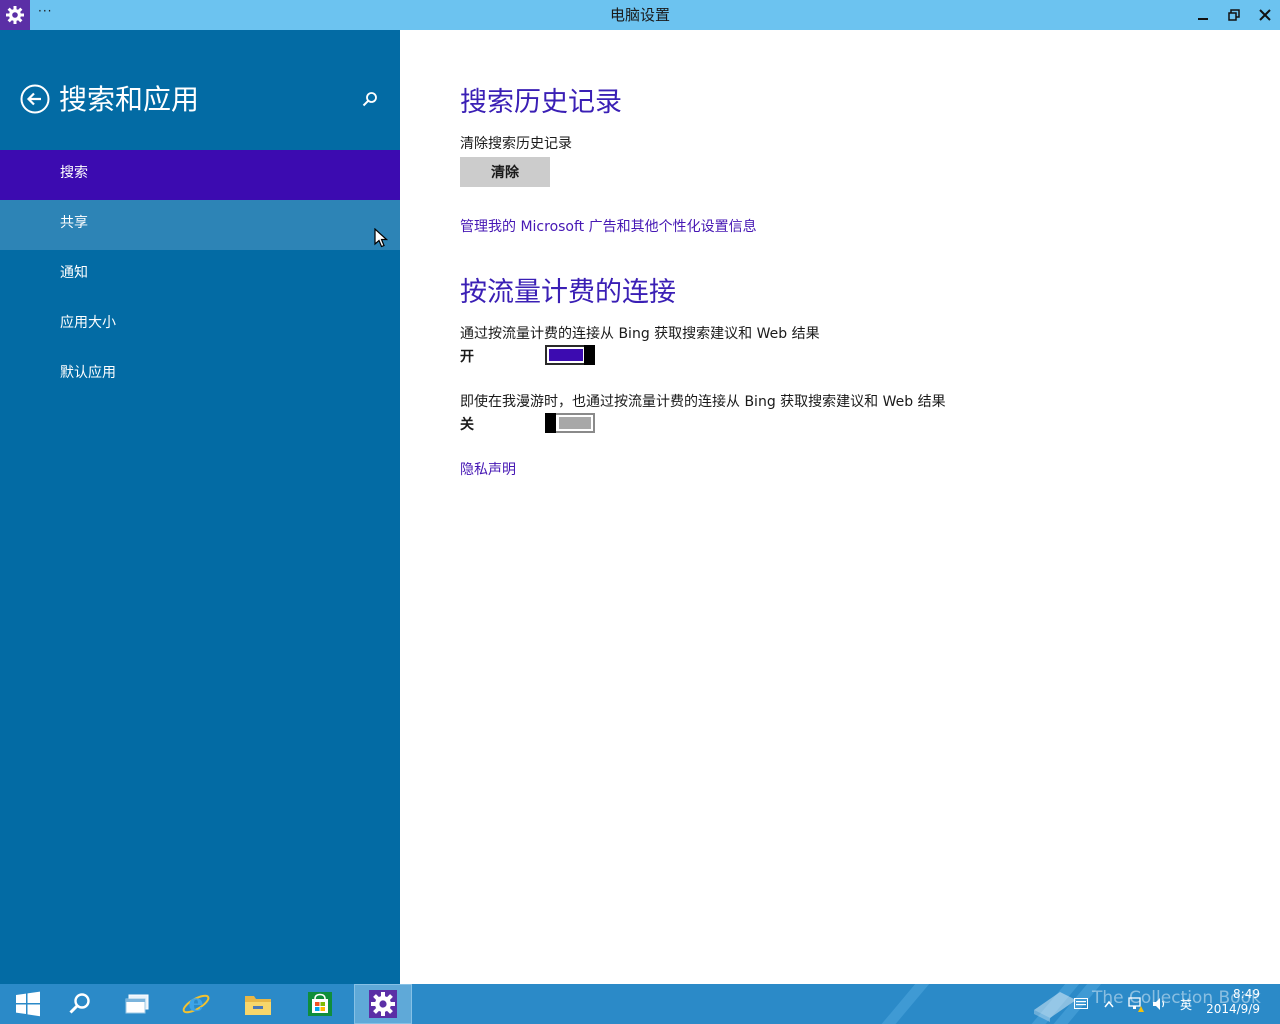 The image size is (1280, 1024). I want to click on file-explorer-button, so click(258, 1004).